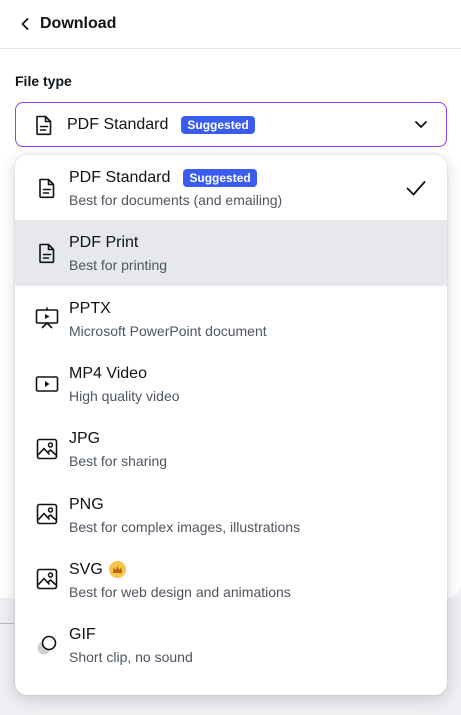 The image size is (461, 715). I want to click on crown-icon, so click(117, 570).